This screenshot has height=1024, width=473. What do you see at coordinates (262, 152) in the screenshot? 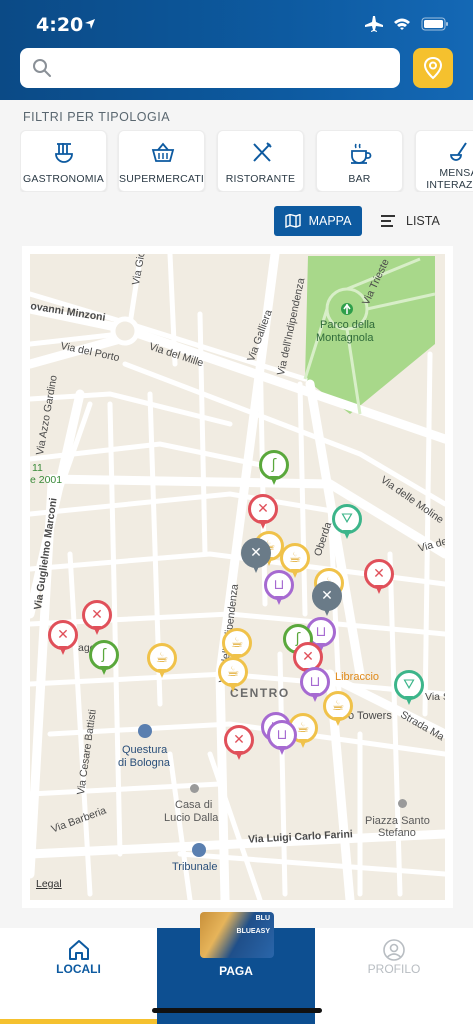
I see `fork-knife-icon` at bounding box center [262, 152].